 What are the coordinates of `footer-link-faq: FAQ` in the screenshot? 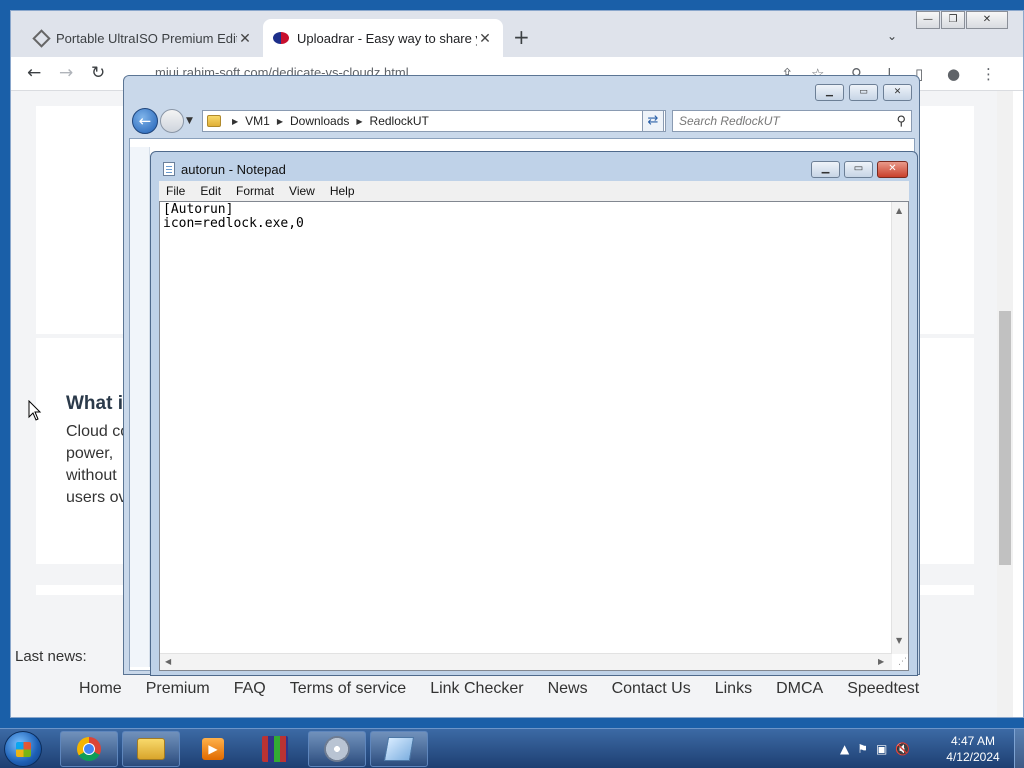 It's located at (250, 689).